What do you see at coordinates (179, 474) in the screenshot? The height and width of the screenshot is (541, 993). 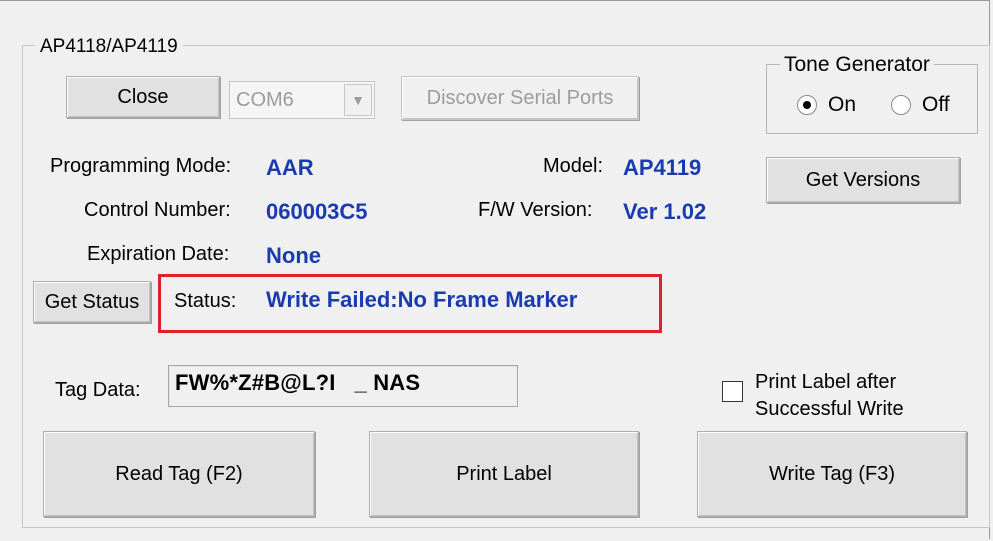 I see `read-tag-button: Read Tag (F2)` at bounding box center [179, 474].